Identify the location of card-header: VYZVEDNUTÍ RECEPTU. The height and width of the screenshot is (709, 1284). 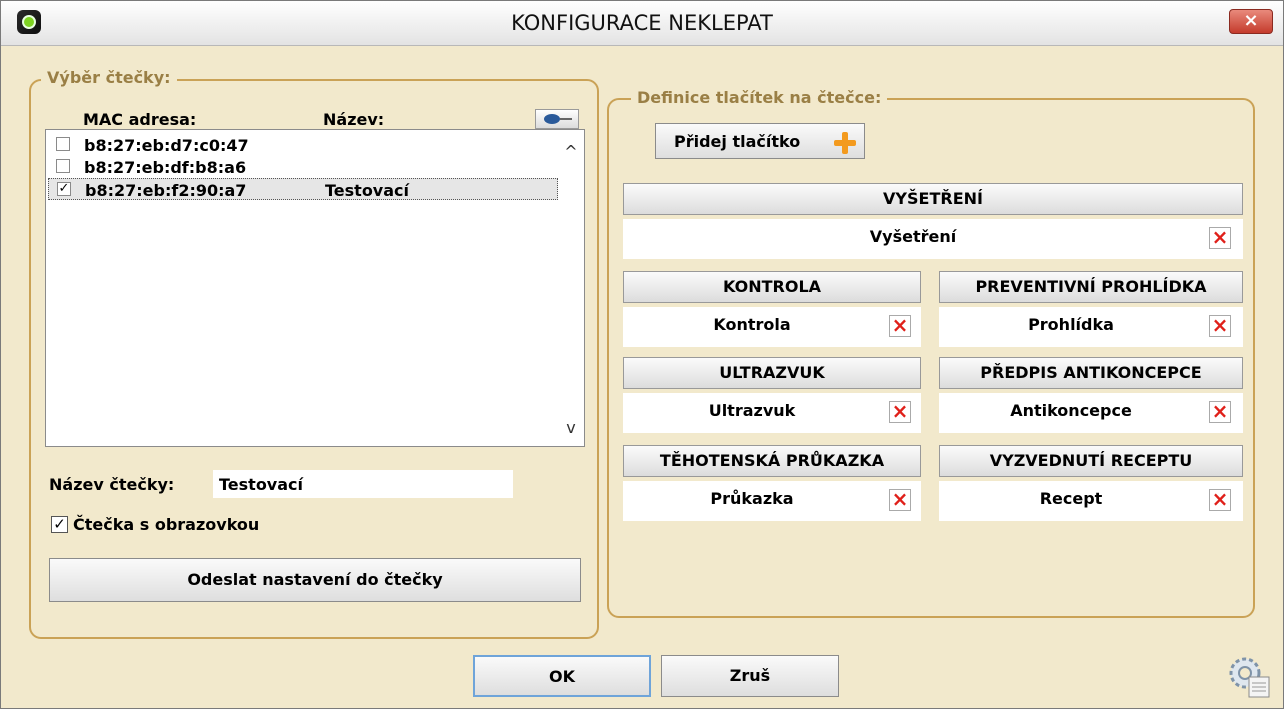
(1091, 461).